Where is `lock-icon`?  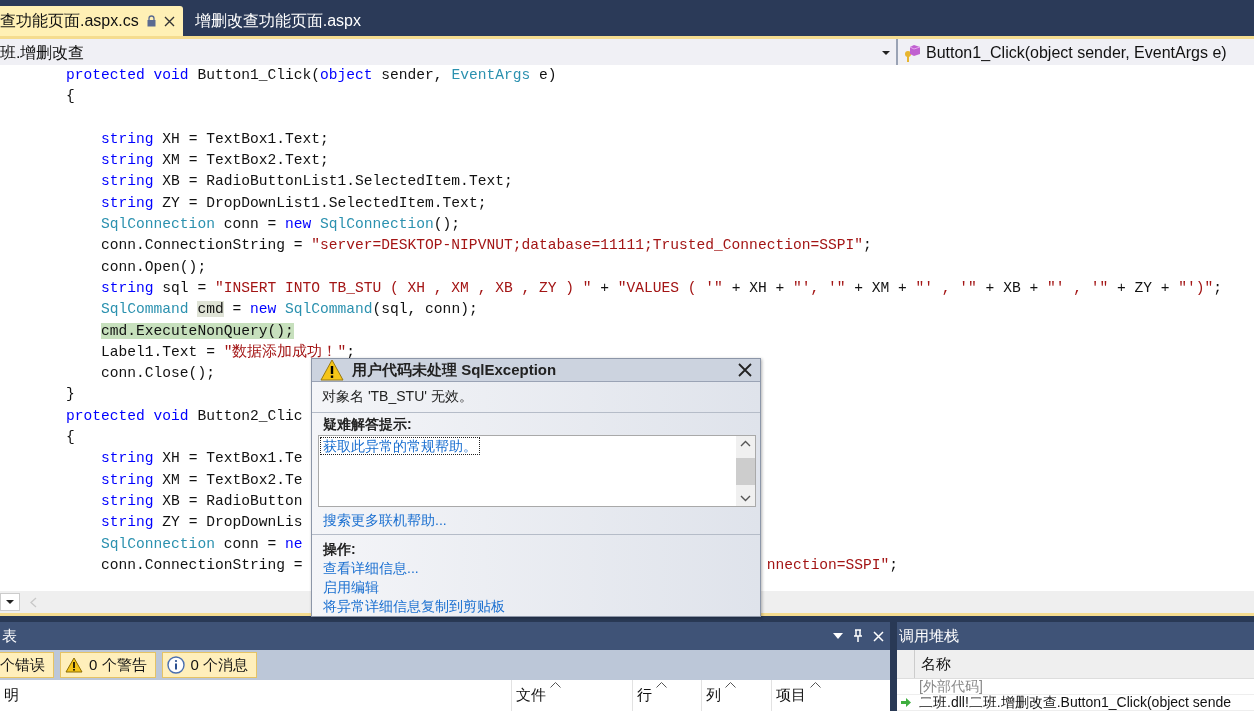 lock-icon is located at coordinates (151, 21).